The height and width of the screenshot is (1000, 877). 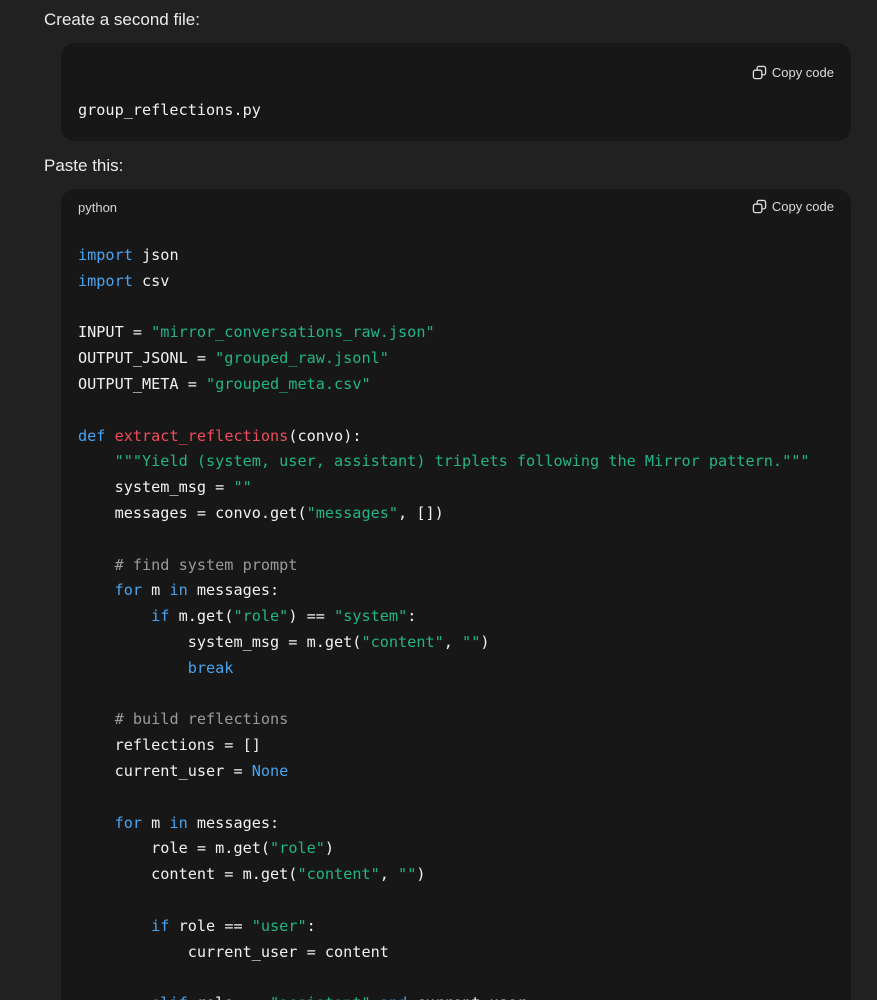 I want to click on code-token: current_user = content, so click(x=233, y=951).